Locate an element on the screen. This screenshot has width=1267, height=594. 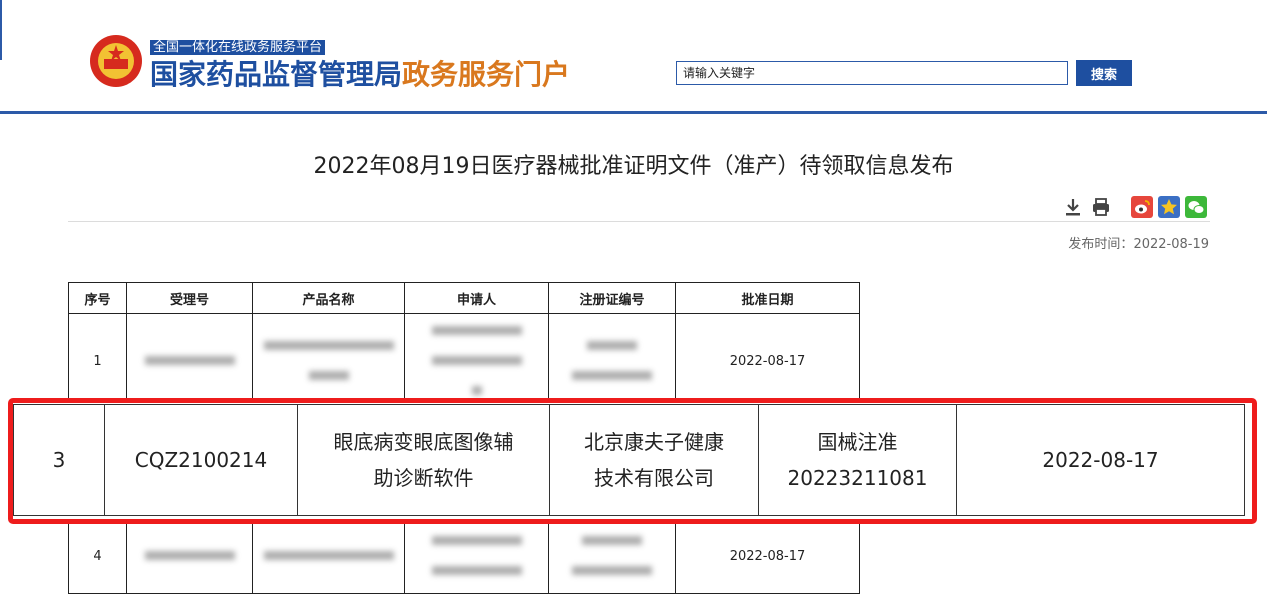
applicant: 北京康夫子健康 技术有限公司 is located at coordinates (654, 460).